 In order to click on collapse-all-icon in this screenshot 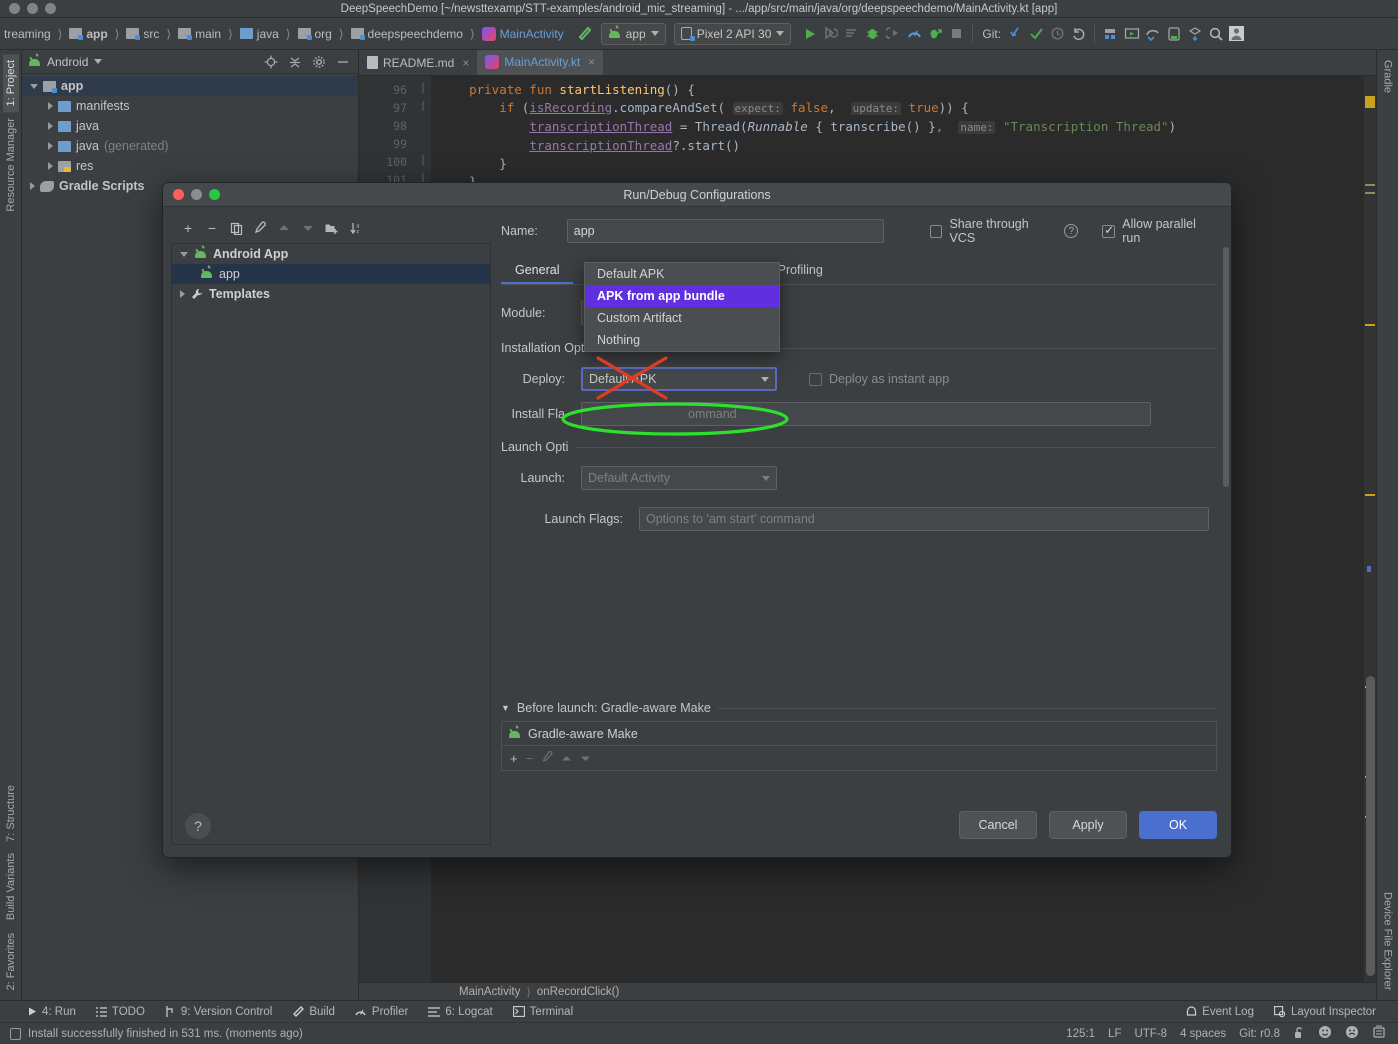, I will do `click(295, 62)`.